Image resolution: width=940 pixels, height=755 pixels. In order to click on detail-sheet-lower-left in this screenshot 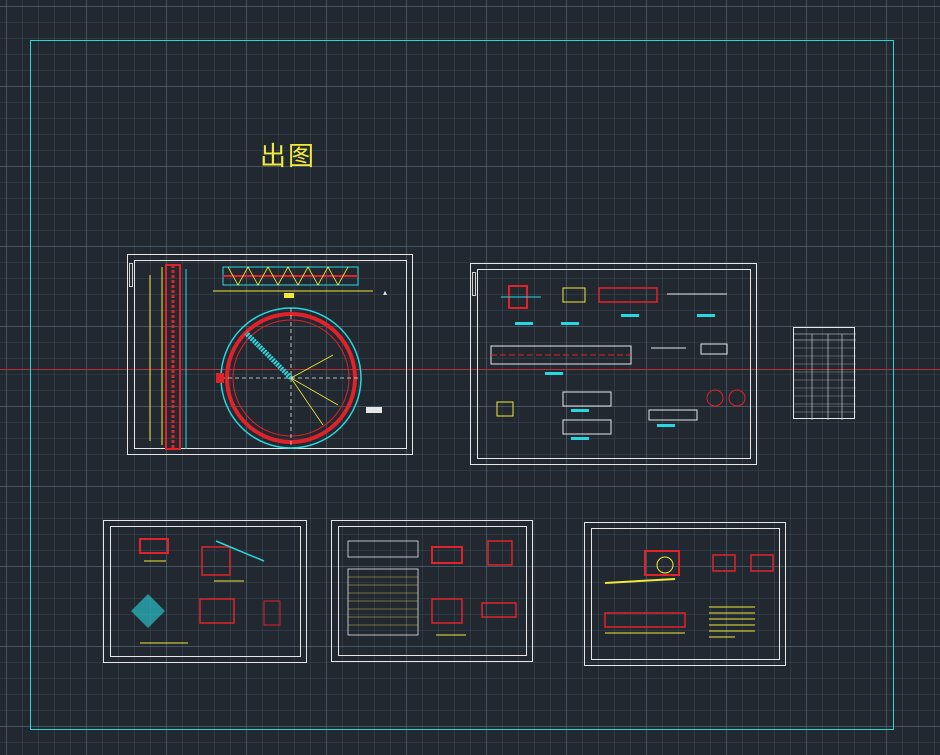, I will do `click(205, 591)`.